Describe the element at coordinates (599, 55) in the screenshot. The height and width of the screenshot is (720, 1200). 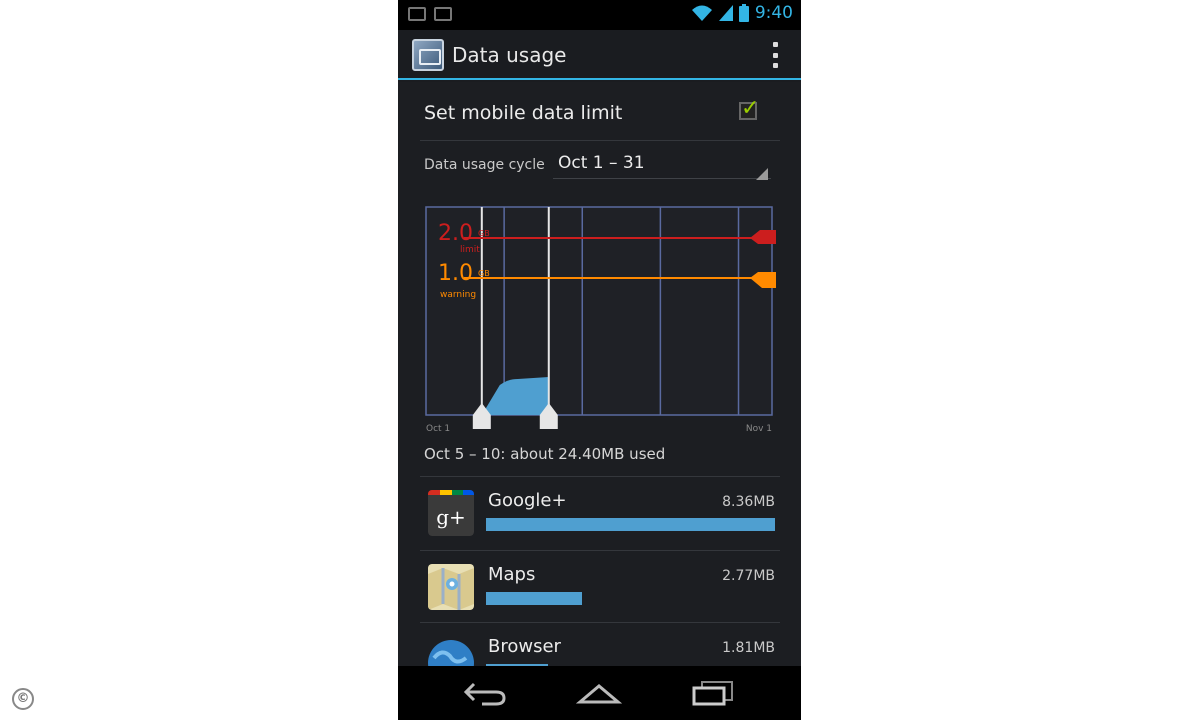
I see `action-bar: Data usage` at that location.